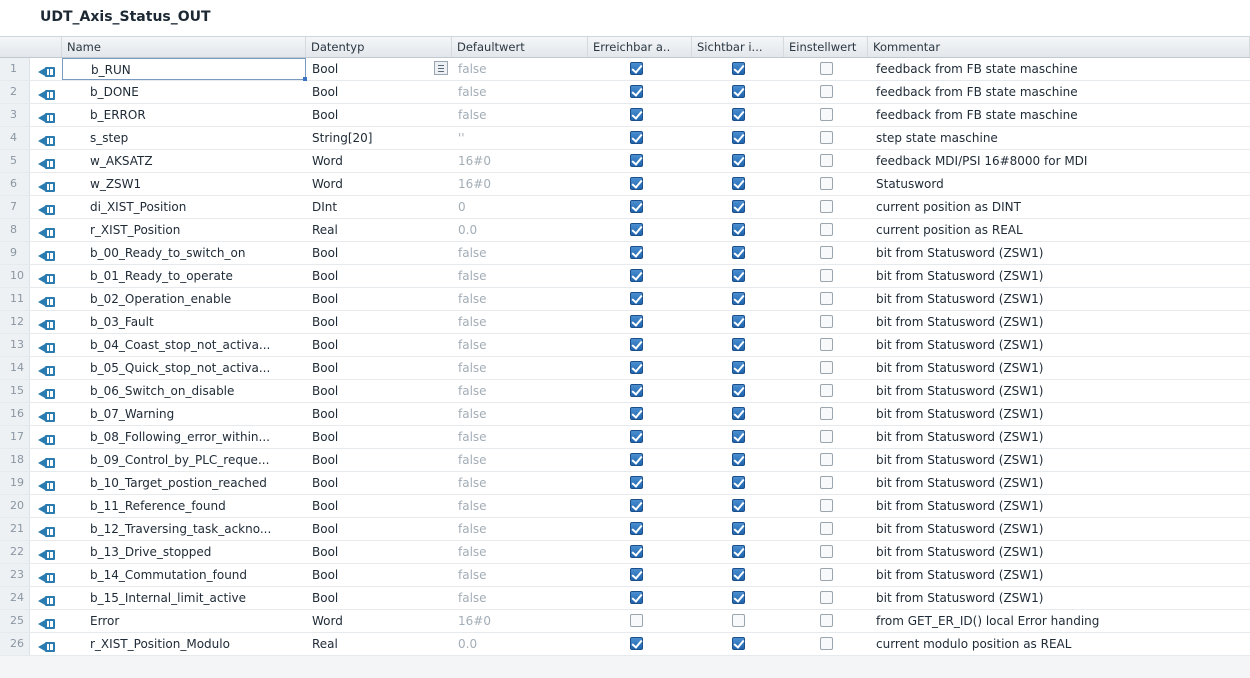 The height and width of the screenshot is (678, 1250). What do you see at coordinates (520, 207) in the screenshot?
I see `default-cell: 0` at bounding box center [520, 207].